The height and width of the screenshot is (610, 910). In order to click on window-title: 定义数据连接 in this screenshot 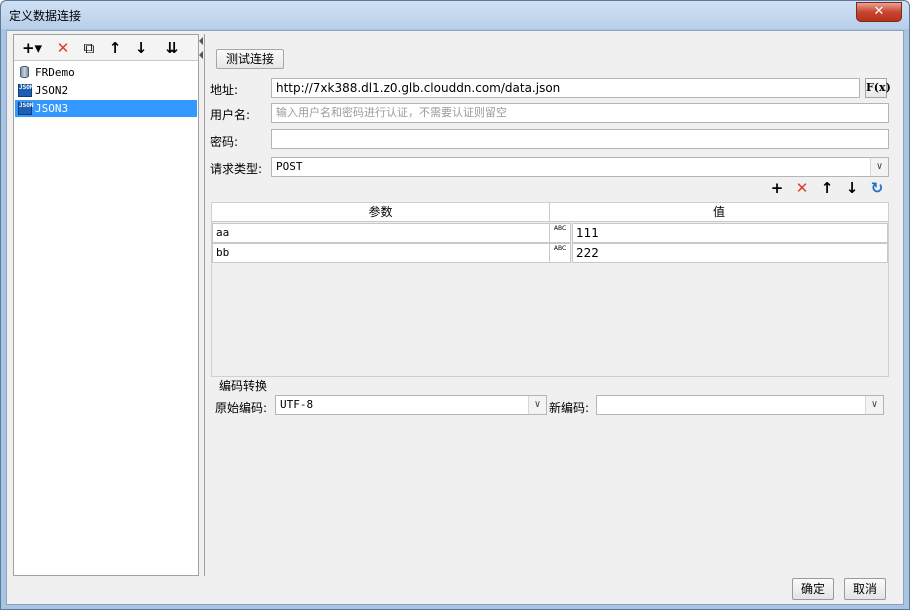, I will do `click(45, 16)`.